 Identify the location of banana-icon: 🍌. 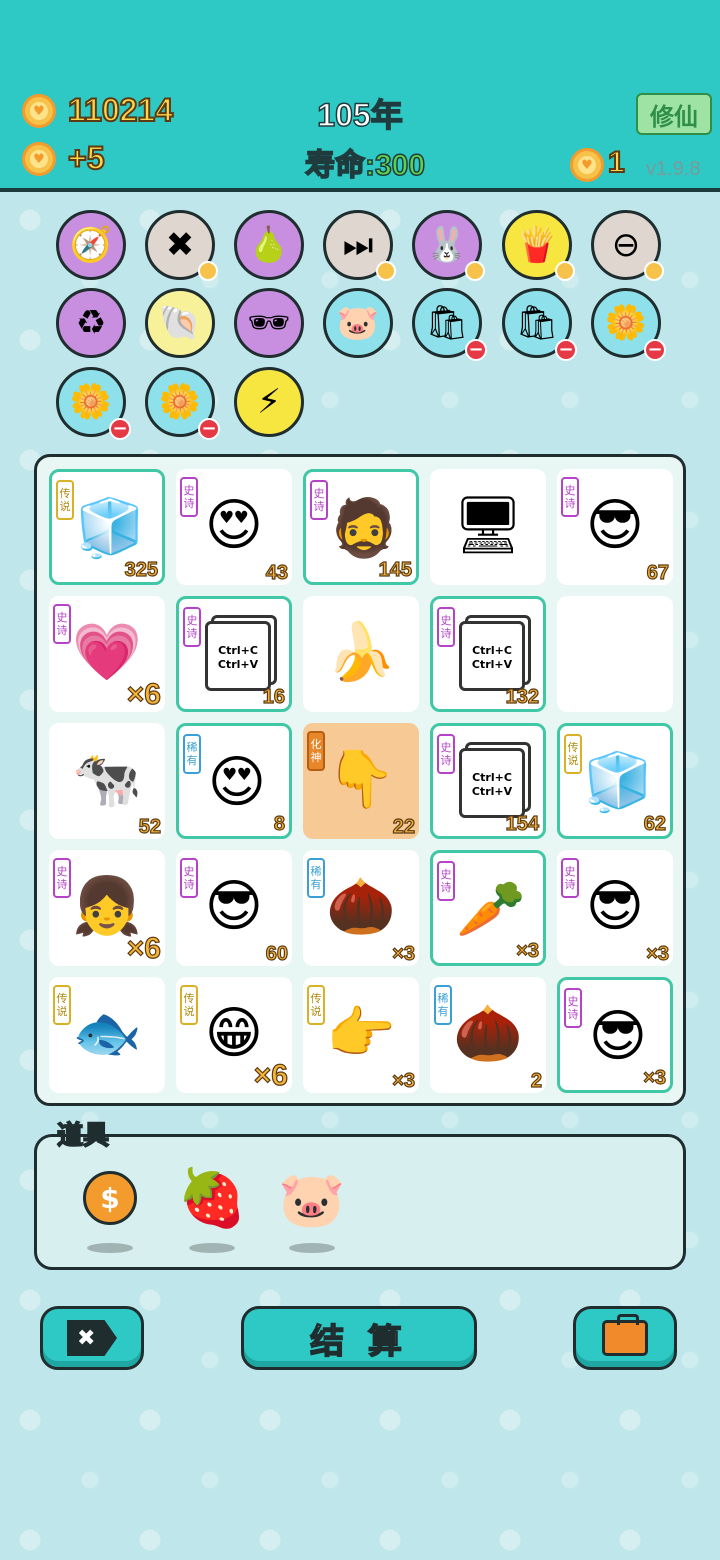
(361, 652).